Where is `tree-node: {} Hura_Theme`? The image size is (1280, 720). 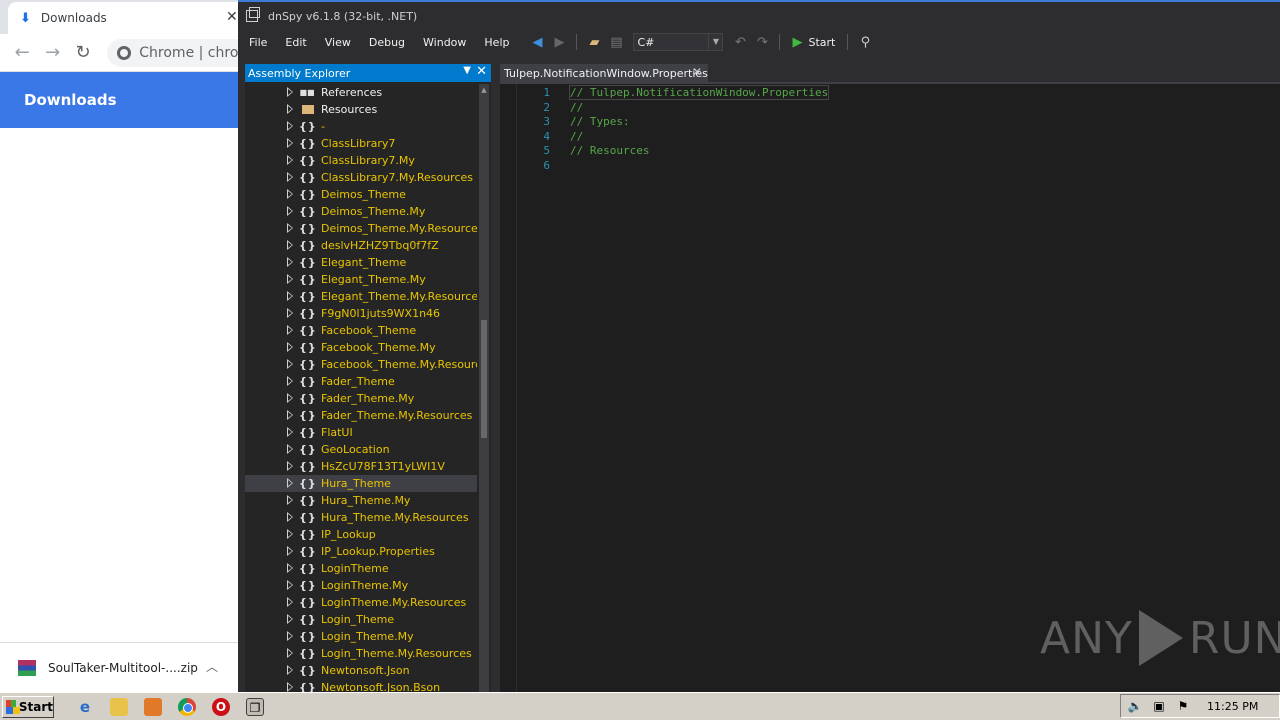 tree-node: {} Hura_Theme is located at coordinates (361, 483).